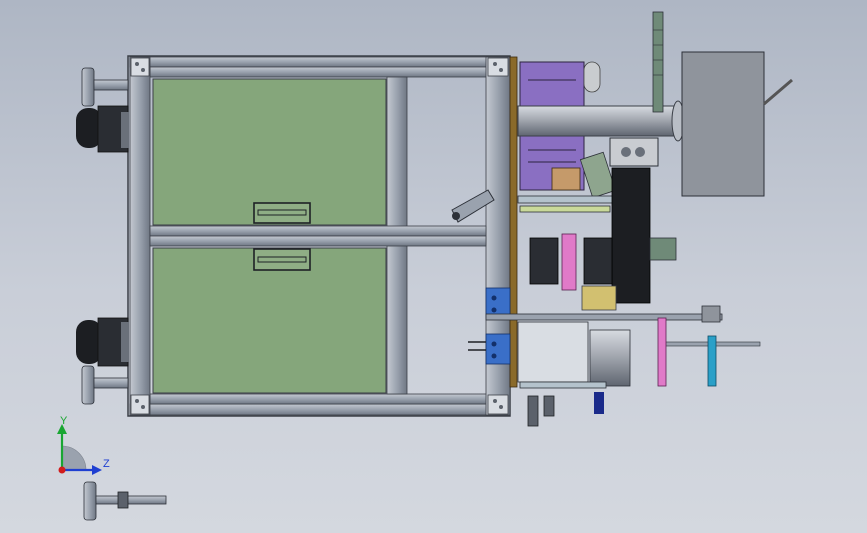 Image resolution: width=867 pixels, height=533 pixels. Describe the element at coordinates (712, 361) in the screenshot. I see `cyan-rod` at that location.